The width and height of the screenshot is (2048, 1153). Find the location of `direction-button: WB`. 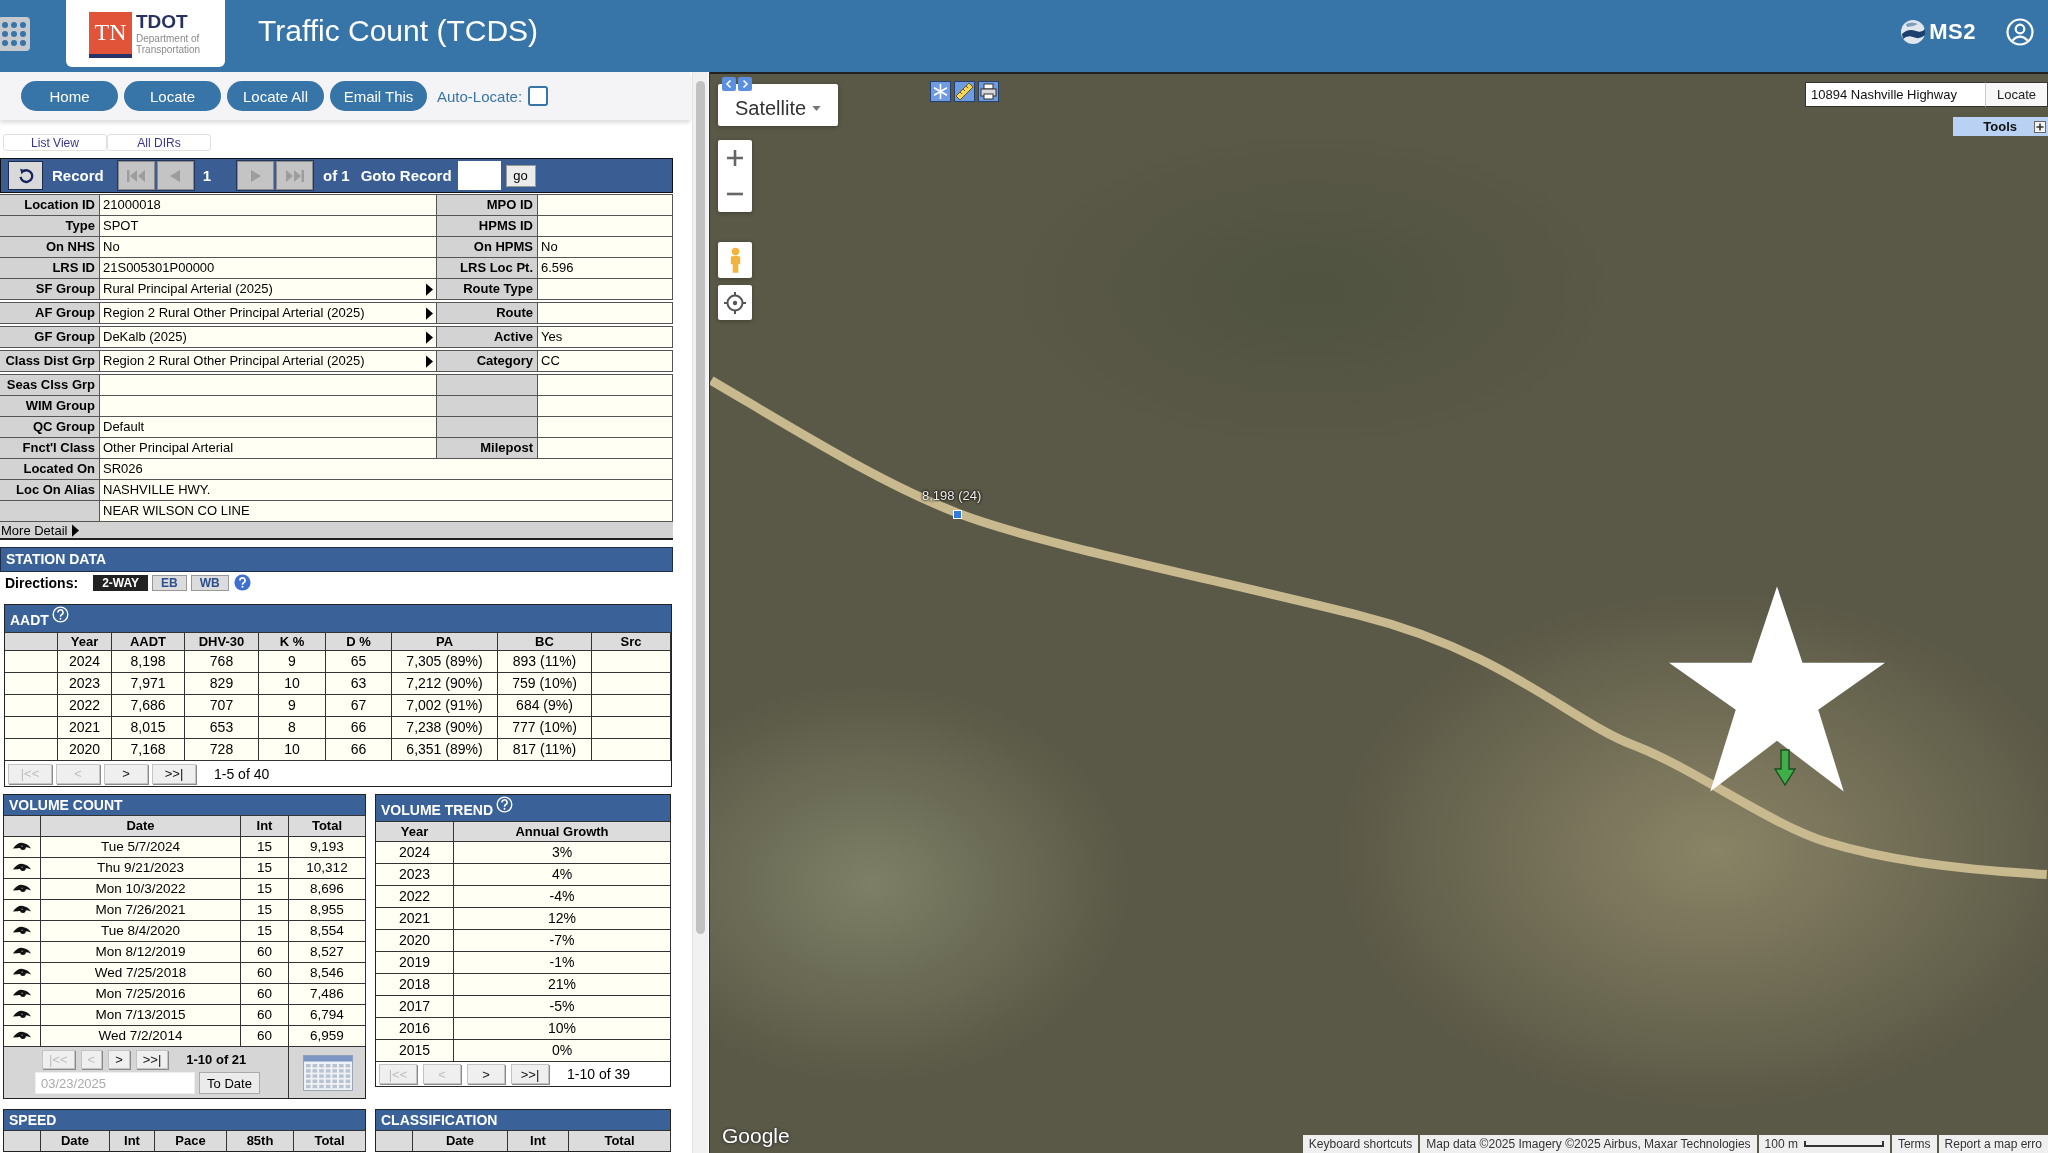

direction-button: WB is located at coordinates (209, 582).